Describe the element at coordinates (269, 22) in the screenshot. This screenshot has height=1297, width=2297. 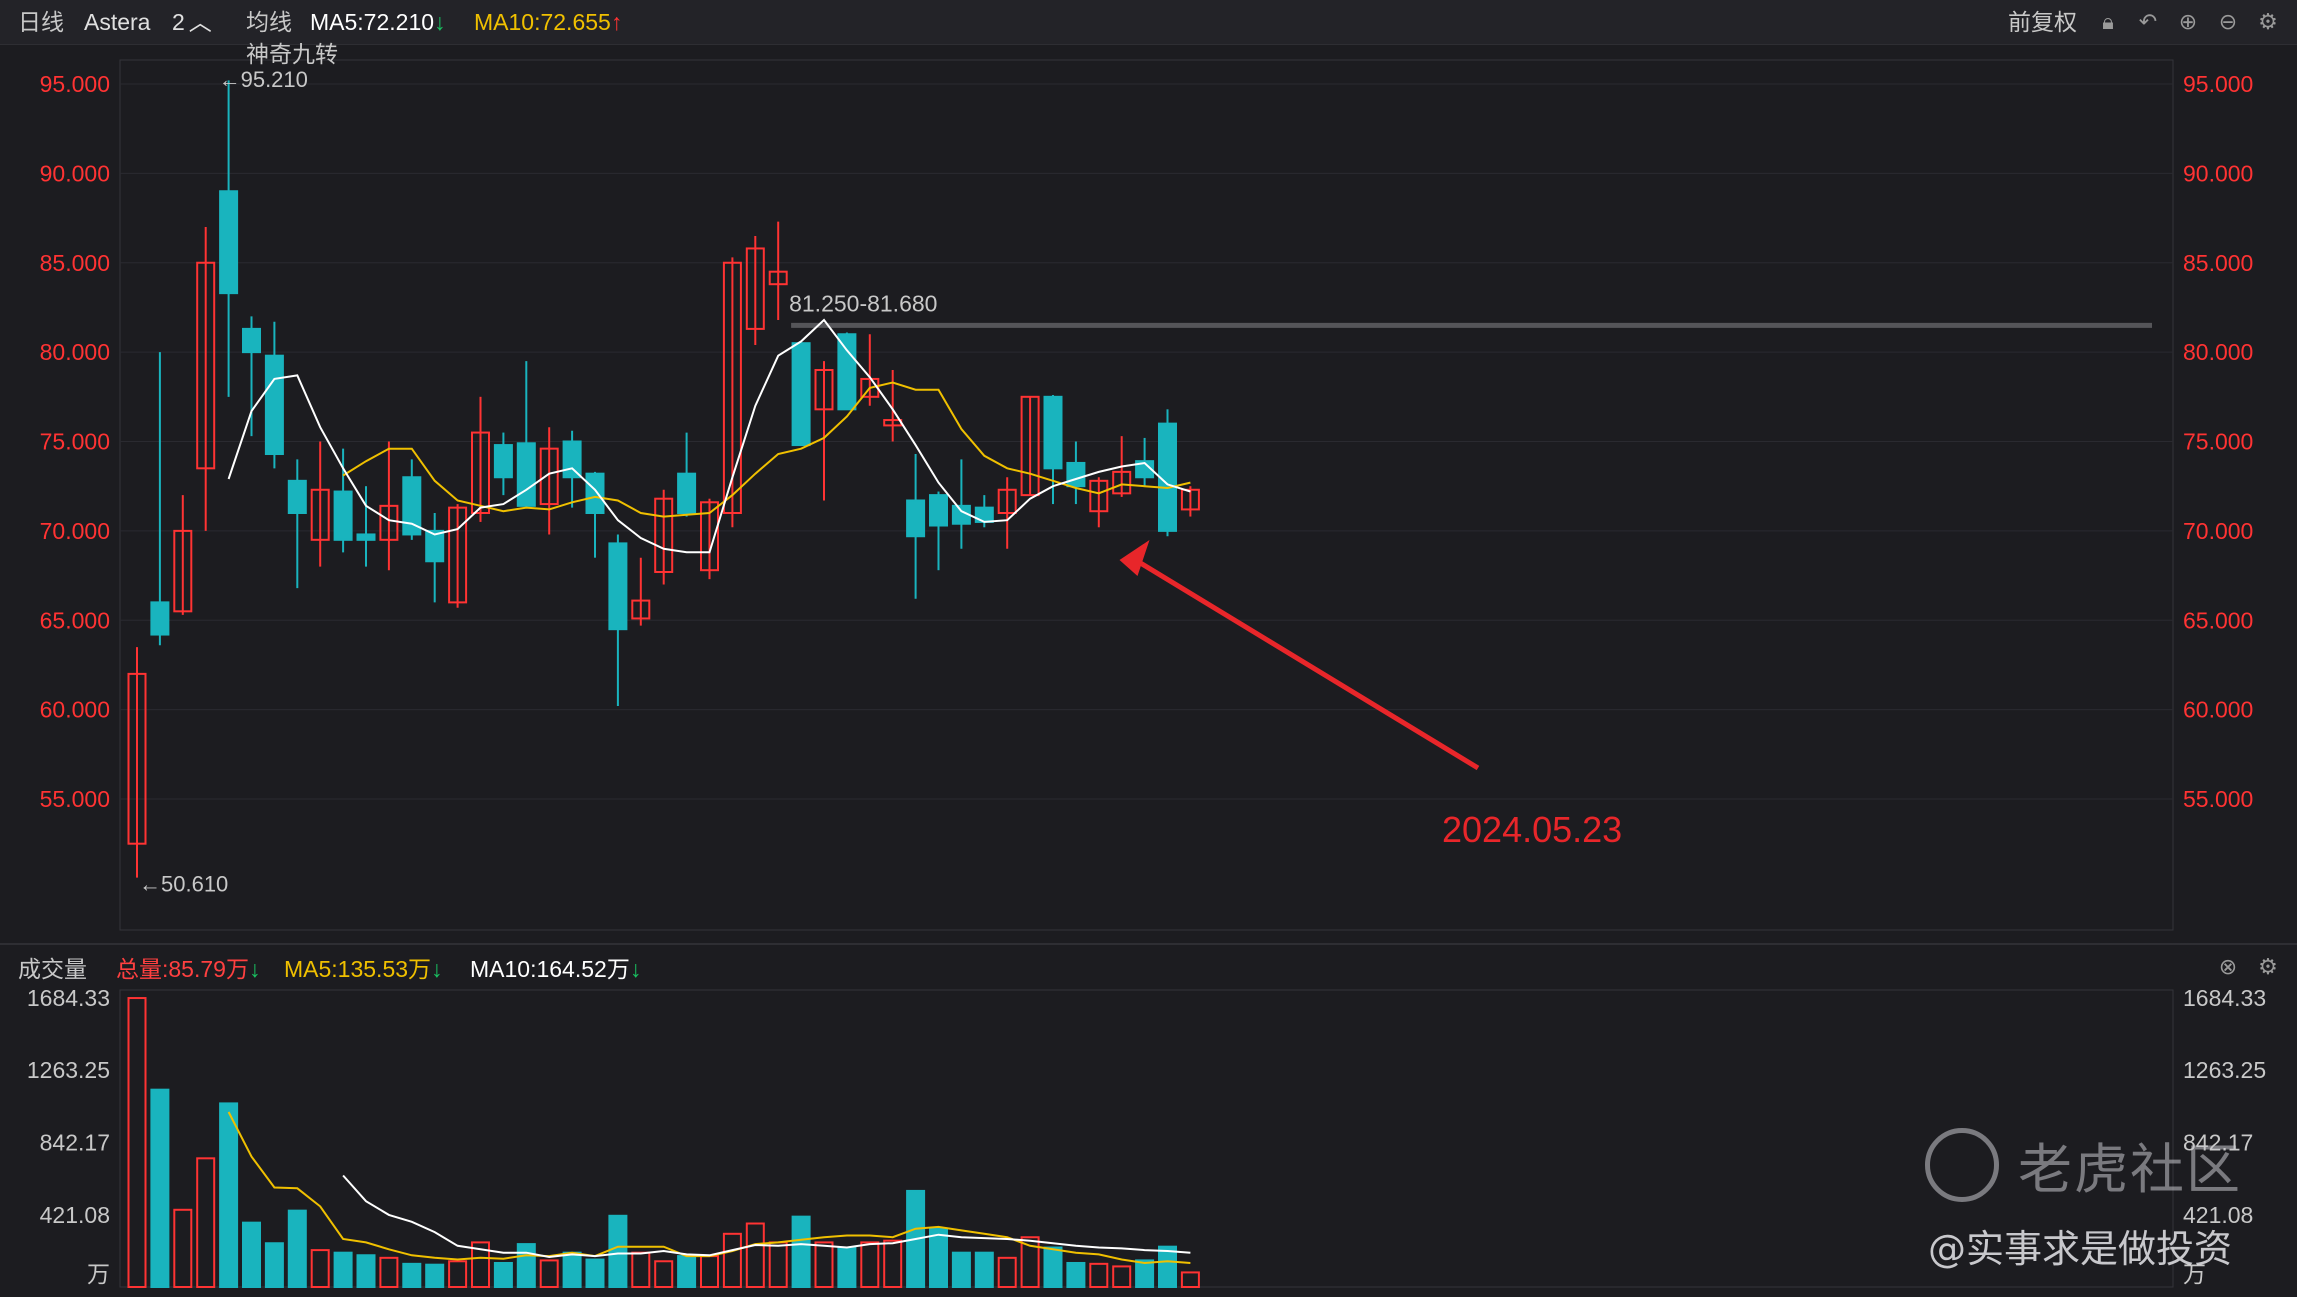
I see `ma-title: 均线` at that location.